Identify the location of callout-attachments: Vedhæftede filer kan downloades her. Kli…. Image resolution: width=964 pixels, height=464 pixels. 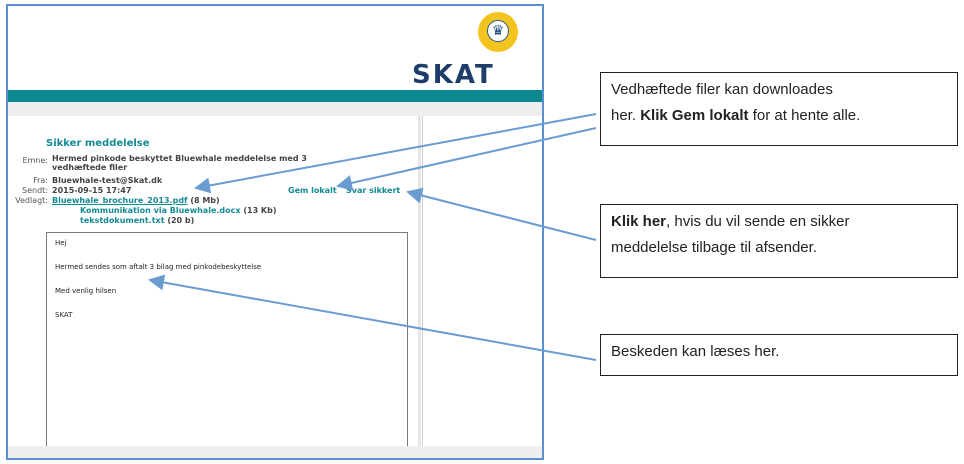
(779, 109).